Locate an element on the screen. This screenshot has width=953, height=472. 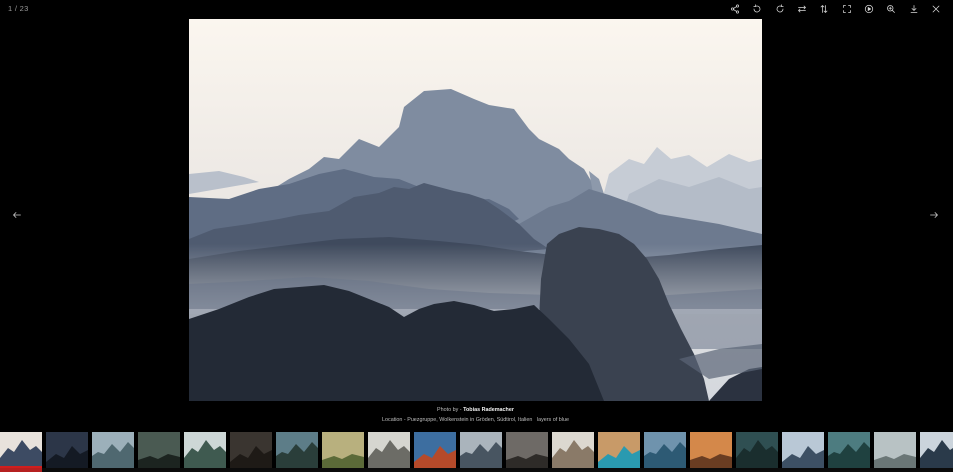
download-icon is located at coordinates (913, 9).